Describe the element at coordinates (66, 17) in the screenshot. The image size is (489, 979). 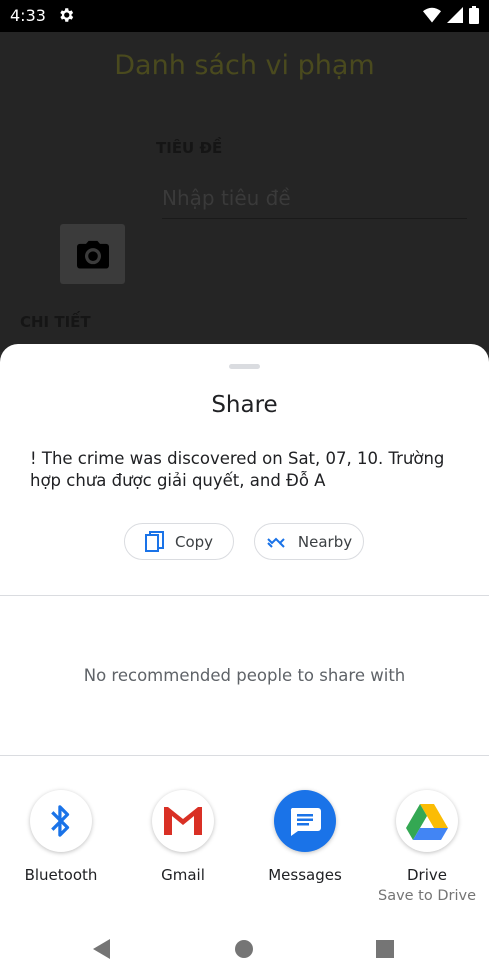
I see `settings-gear-icon` at that location.